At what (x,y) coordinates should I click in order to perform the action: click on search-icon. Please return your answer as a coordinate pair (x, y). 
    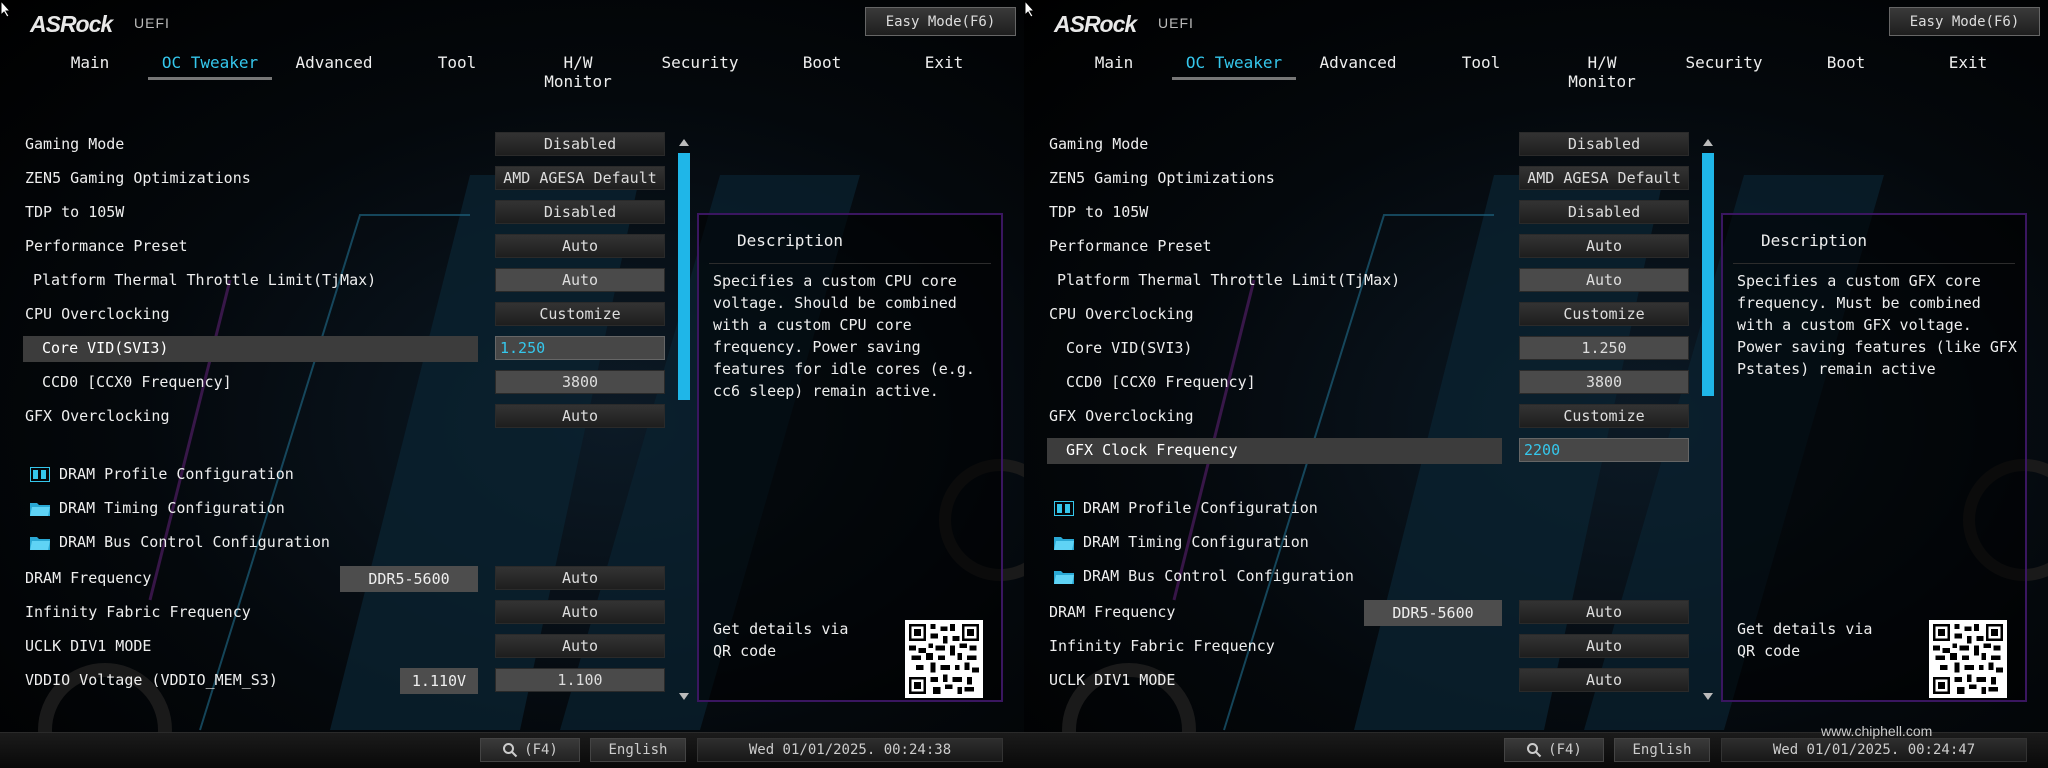
    Looking at the image, I should click on (510, 750).